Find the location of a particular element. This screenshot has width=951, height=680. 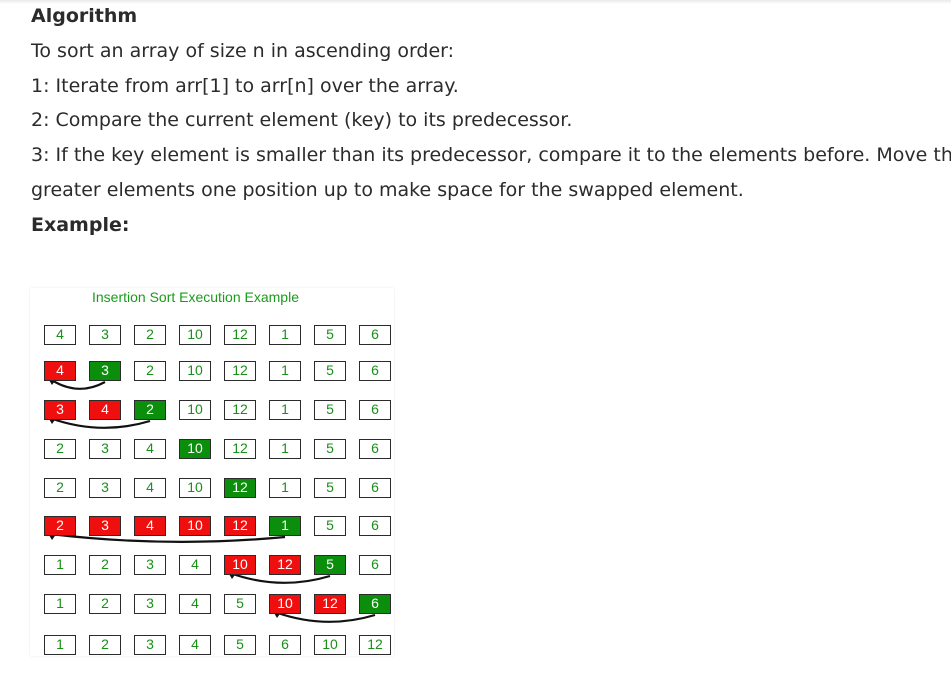

top-border is located at coordinates (475, 2).